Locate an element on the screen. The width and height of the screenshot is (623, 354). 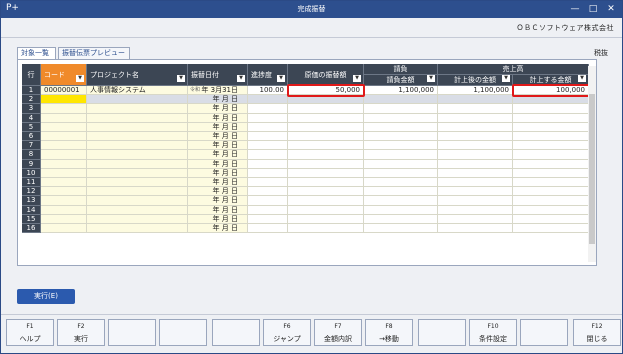
header-progress: 進捗度 ▼ is located at coordinates (268, 75).